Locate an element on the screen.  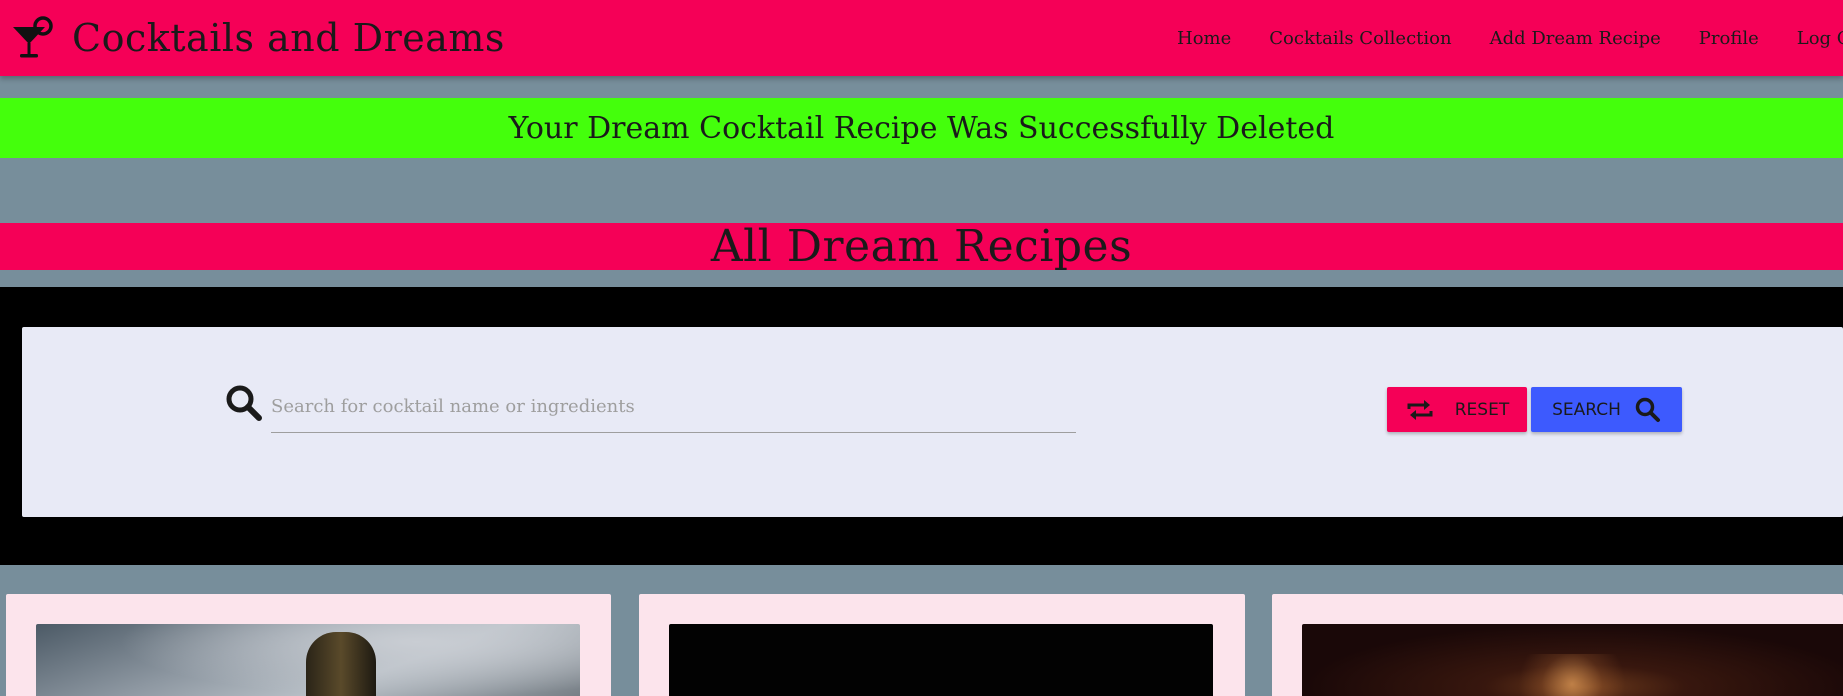
search-button: SEARCH is located at coordinates (1606, 409).